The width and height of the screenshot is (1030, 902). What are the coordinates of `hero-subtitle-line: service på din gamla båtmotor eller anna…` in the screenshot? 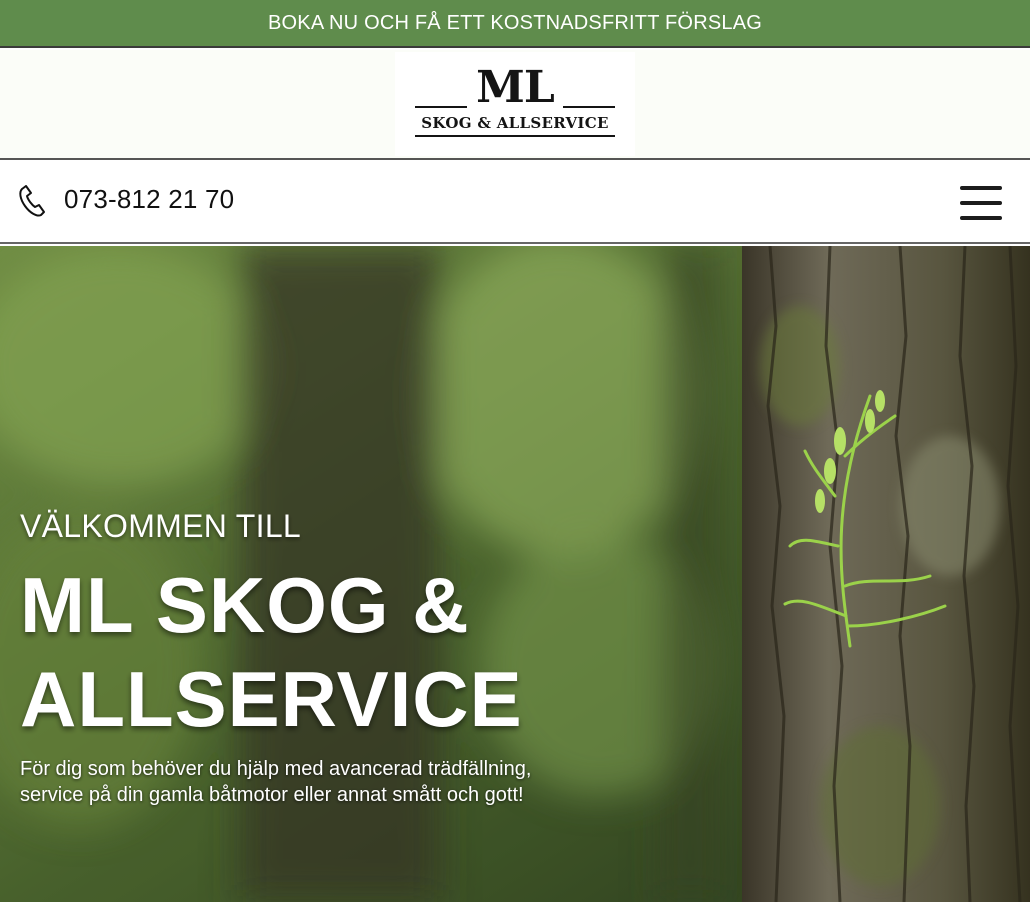 It's located at (272, 795).